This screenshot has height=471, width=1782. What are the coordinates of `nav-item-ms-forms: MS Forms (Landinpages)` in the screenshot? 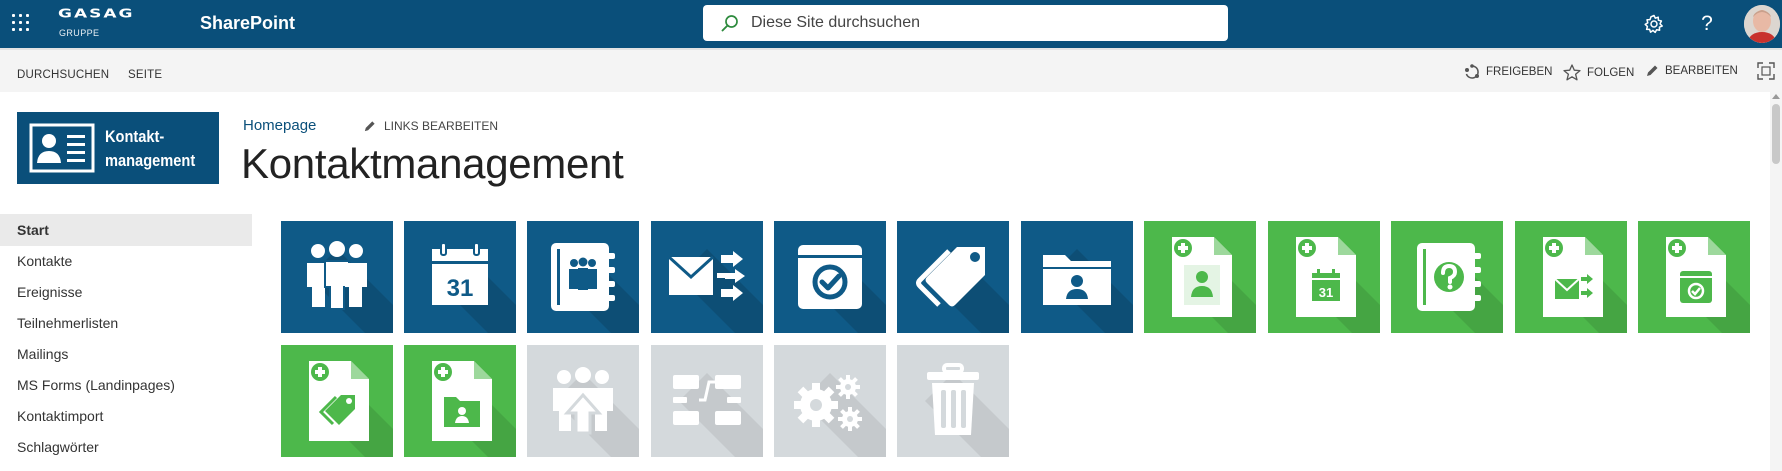 It's located at (126, 385).